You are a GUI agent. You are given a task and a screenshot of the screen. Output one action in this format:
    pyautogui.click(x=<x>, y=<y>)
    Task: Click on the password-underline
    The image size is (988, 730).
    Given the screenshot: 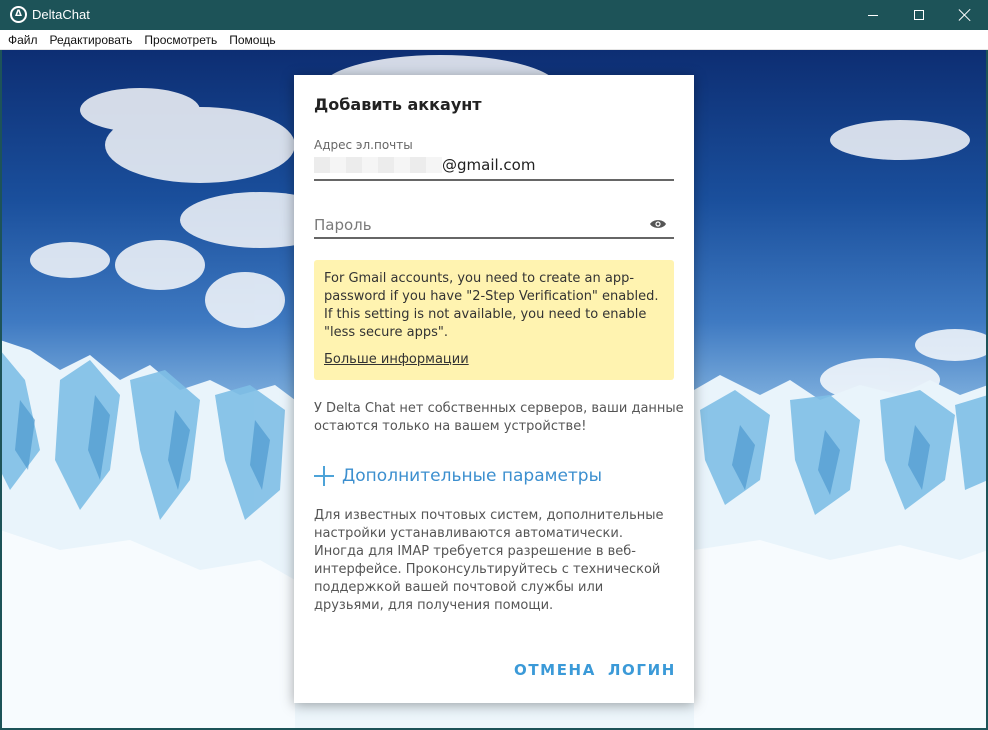 What is the action you would take?
    pyautogui.click(x=494, y=238)
    